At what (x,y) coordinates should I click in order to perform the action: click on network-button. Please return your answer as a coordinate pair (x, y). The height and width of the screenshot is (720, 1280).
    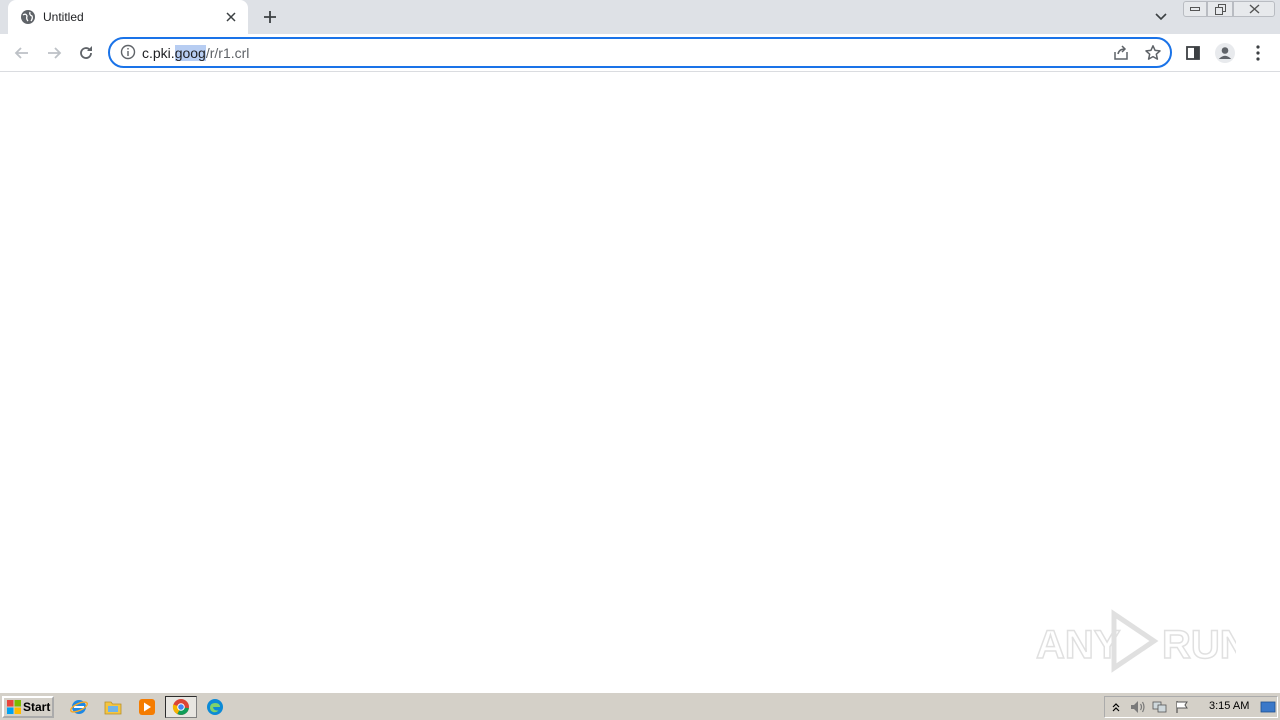
    Looking at the image, I should click on (1160, 707).